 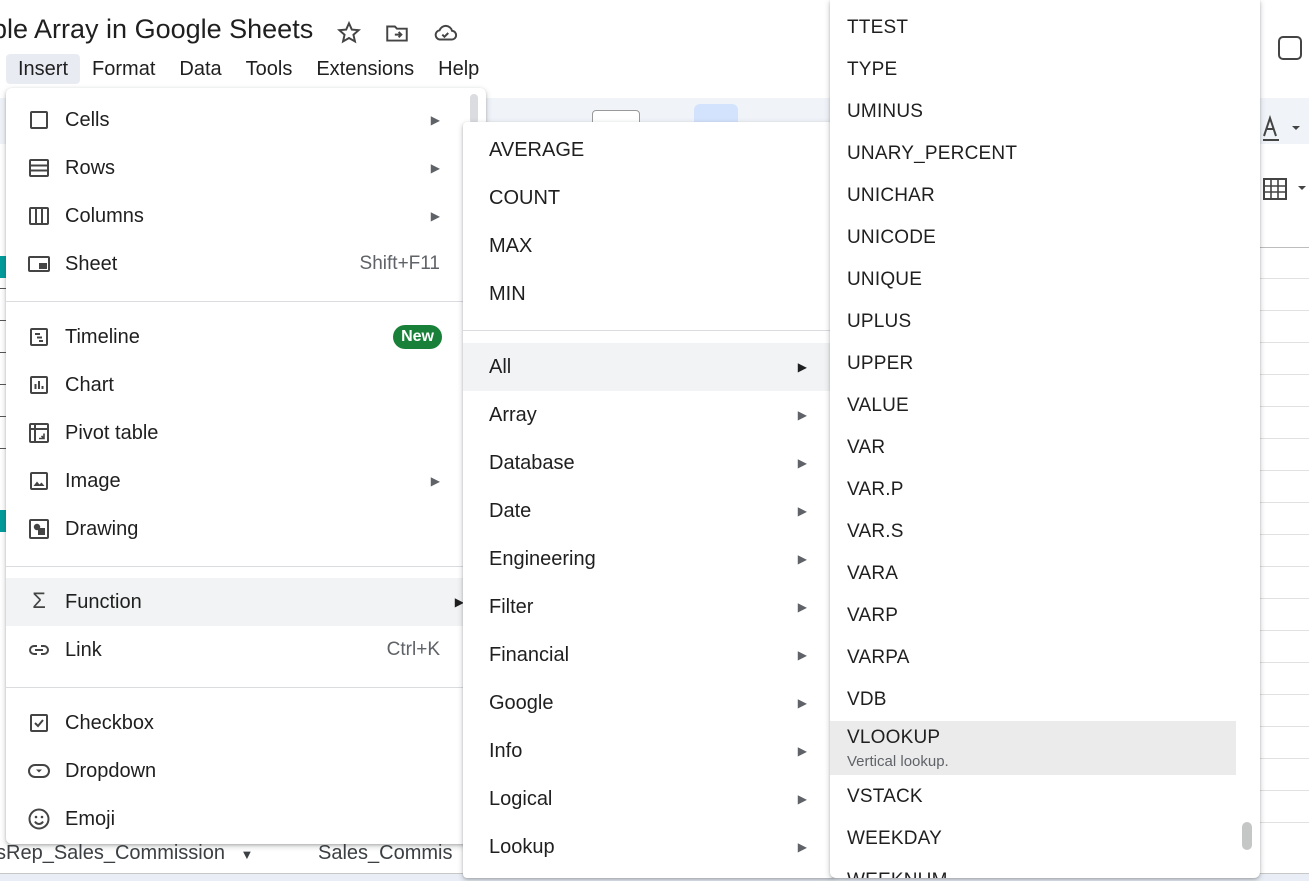 I want to click on function-category-google: Google ▶, so click(x=649, y=703).